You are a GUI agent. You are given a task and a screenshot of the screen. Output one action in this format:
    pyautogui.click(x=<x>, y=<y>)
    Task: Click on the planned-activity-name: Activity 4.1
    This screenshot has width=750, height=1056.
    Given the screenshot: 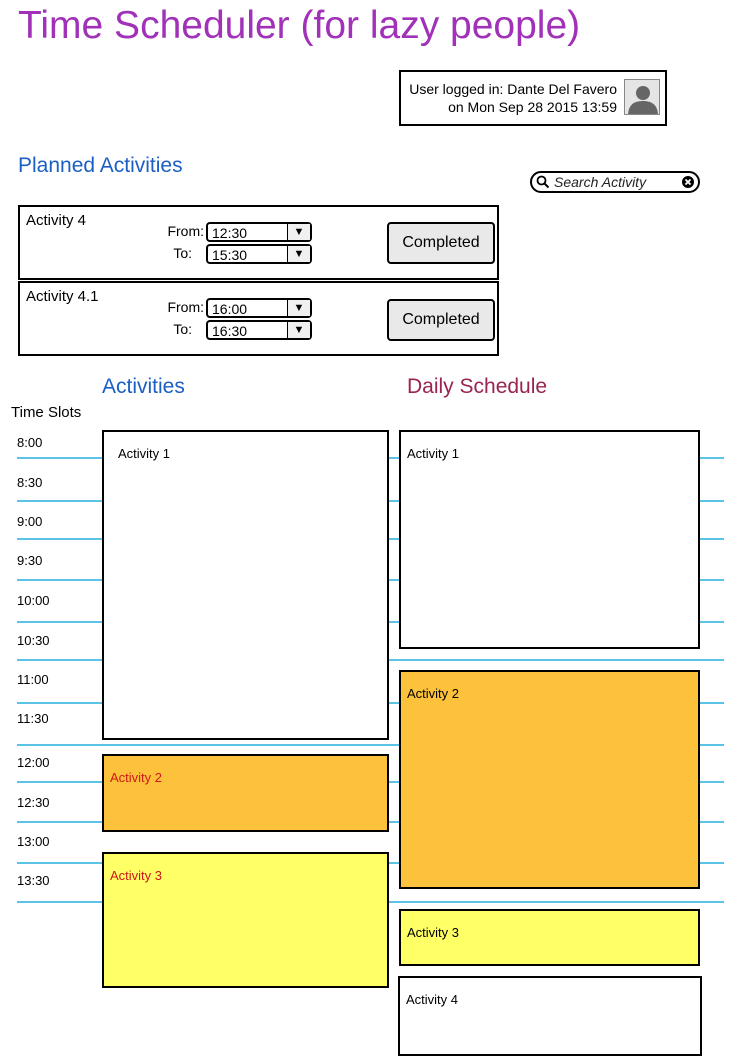 What is the action you would take?
    pyautogui.click(x=62, y=296)
    